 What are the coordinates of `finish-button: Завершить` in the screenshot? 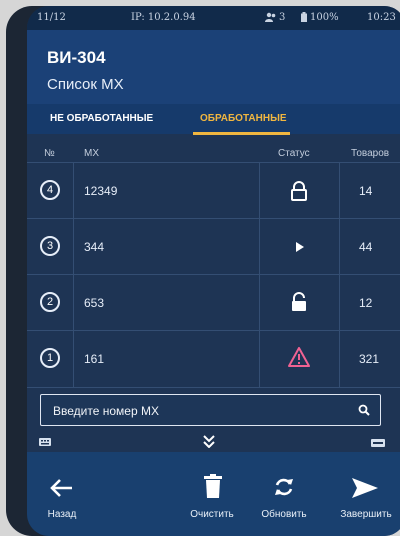 It's located at (365, 494).